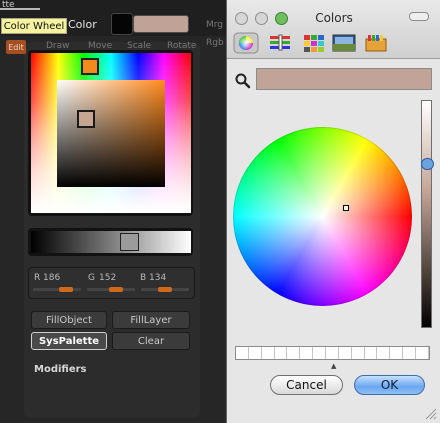 Image resolution: width=440 pixels, height=423 pixels. I want to click on gray-slider, so click(111, 242).